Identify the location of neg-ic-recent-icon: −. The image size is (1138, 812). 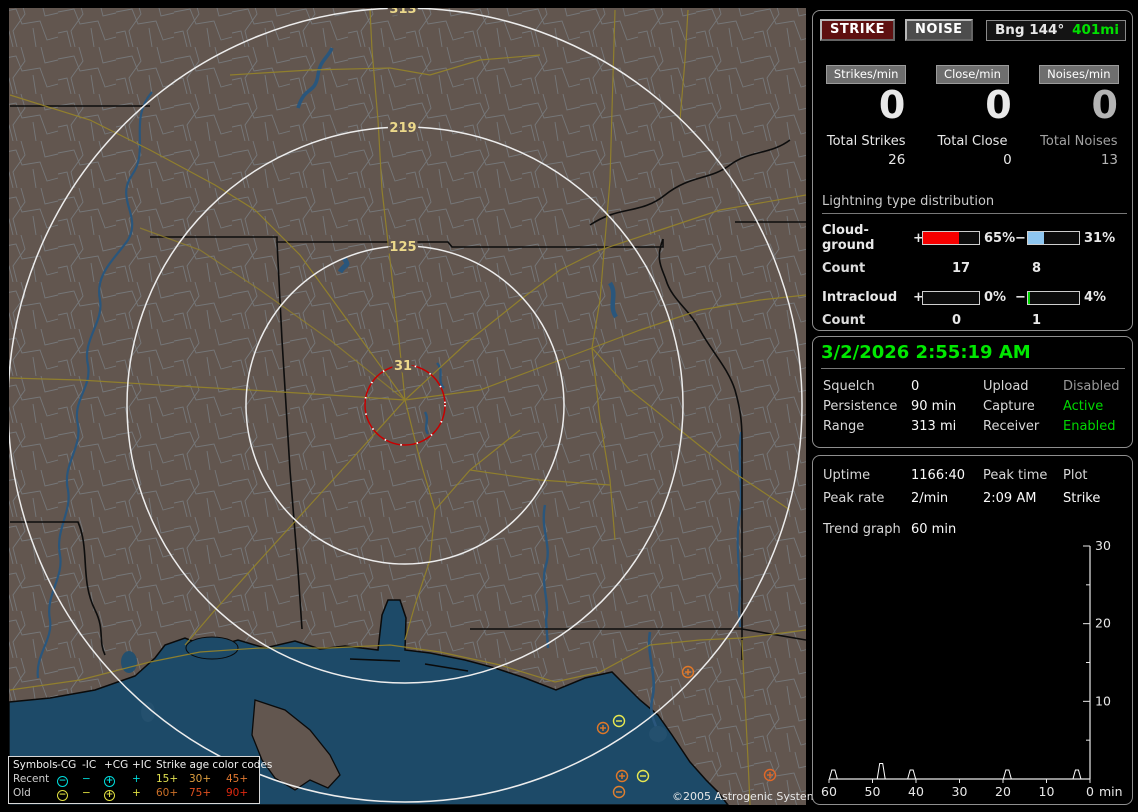
(86, 779).